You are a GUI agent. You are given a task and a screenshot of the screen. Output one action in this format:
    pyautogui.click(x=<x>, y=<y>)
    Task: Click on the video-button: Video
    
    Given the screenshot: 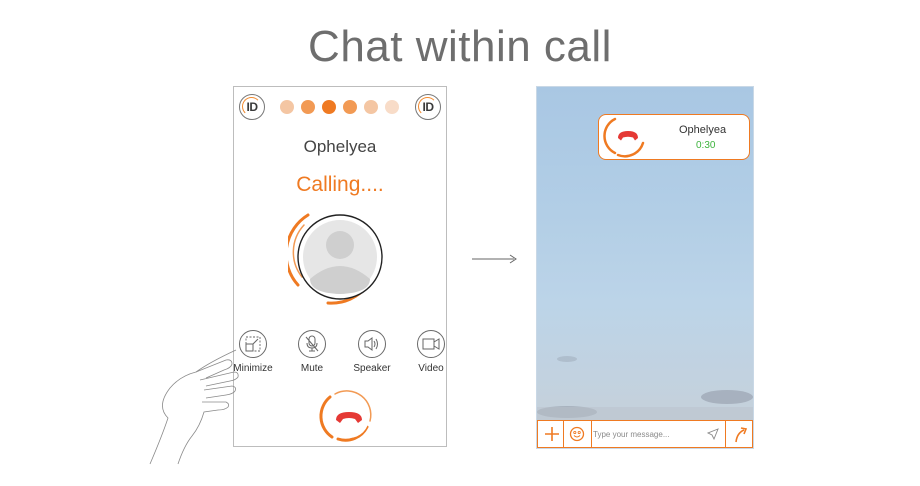 What is the action you would take?
    pyautogui.click(x=431, y=352)
    